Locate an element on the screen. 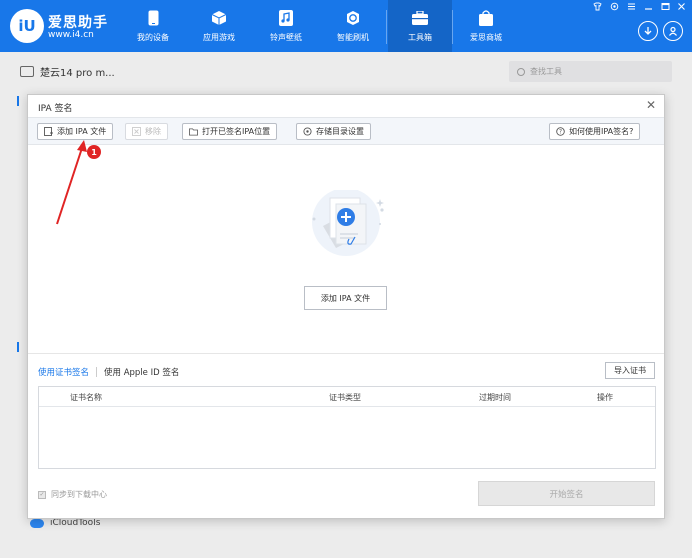  certificate-table-header: 证书名称 证书类型 过期时间 操作 is located at coordinates (347, 397).